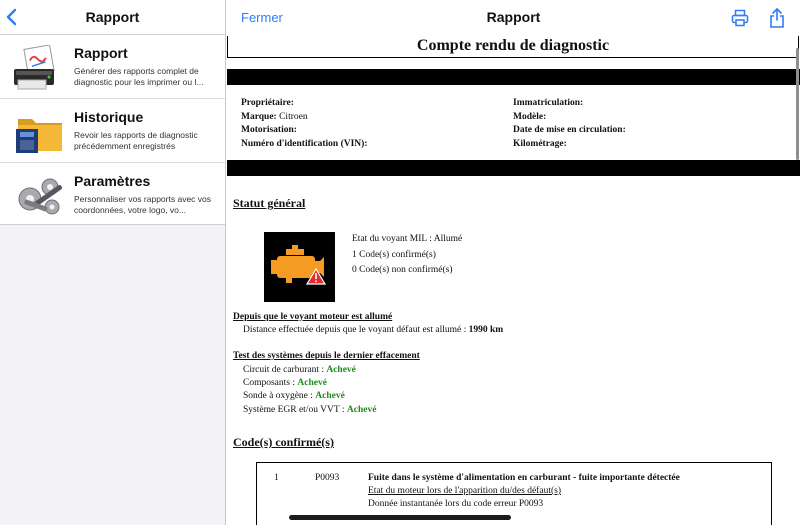 The width and height of the screenshot is (800, 525). Describe the element at coordinates (39, 136) in the screenshot. I see `folder-icon` at that location.